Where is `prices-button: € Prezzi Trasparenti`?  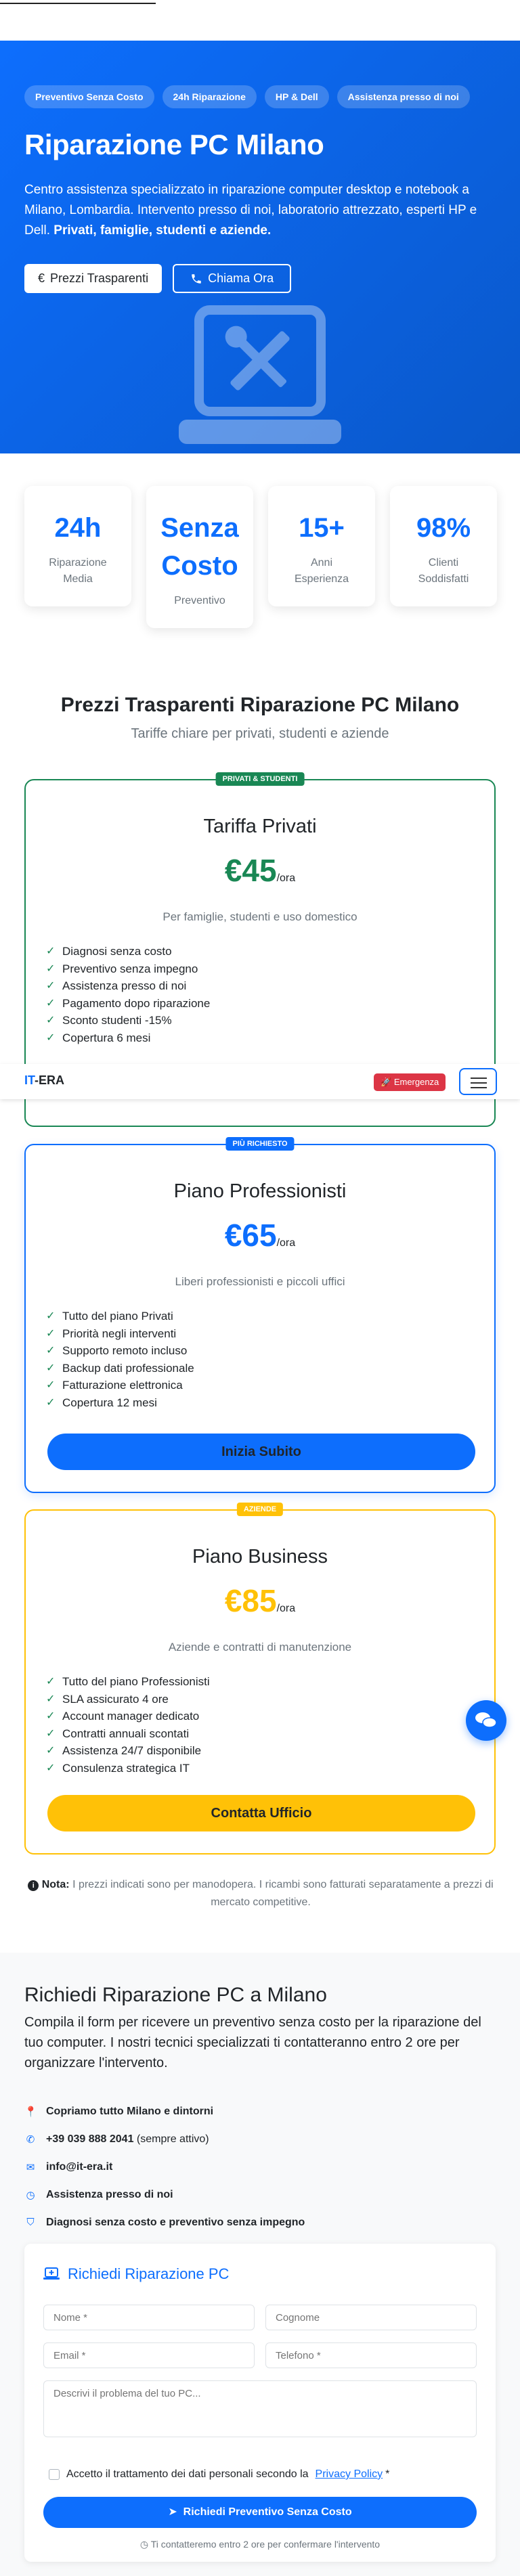 prices-button: € Prezzi Trasparenti is located at coordinates (93, 278).